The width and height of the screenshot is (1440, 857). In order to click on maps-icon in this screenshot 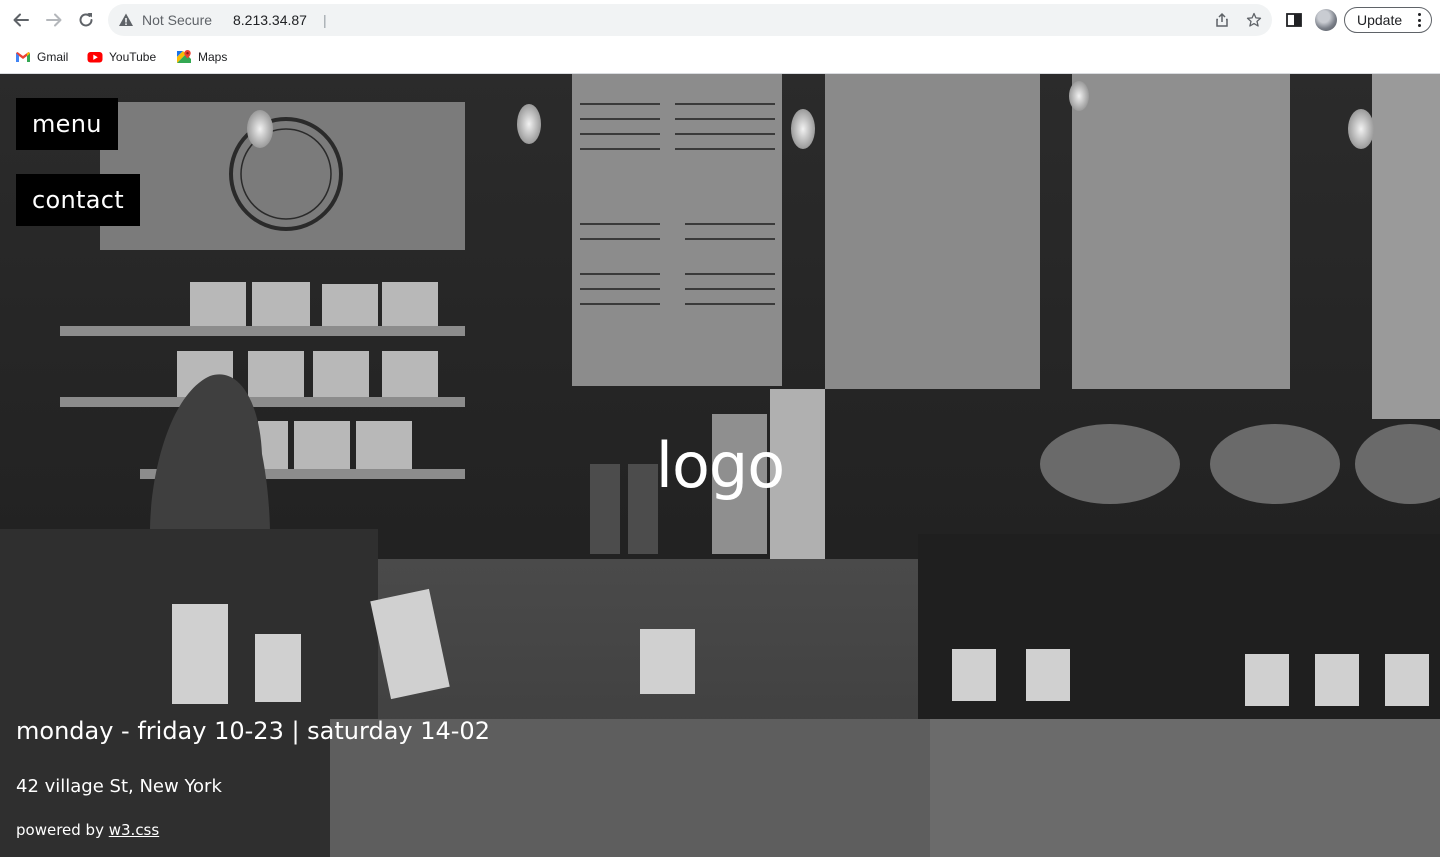, I will do `click(184, 56)`.